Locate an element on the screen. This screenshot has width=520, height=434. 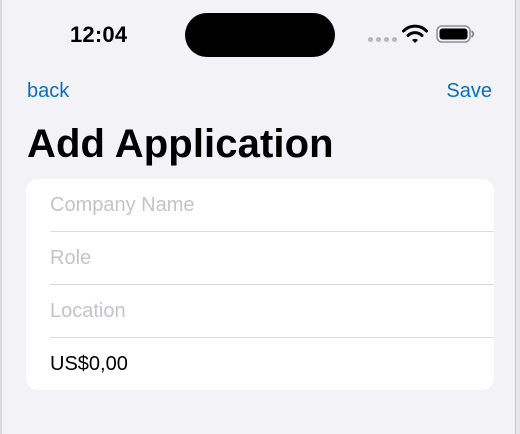
company-name-row is located at coordinates (272, 205).